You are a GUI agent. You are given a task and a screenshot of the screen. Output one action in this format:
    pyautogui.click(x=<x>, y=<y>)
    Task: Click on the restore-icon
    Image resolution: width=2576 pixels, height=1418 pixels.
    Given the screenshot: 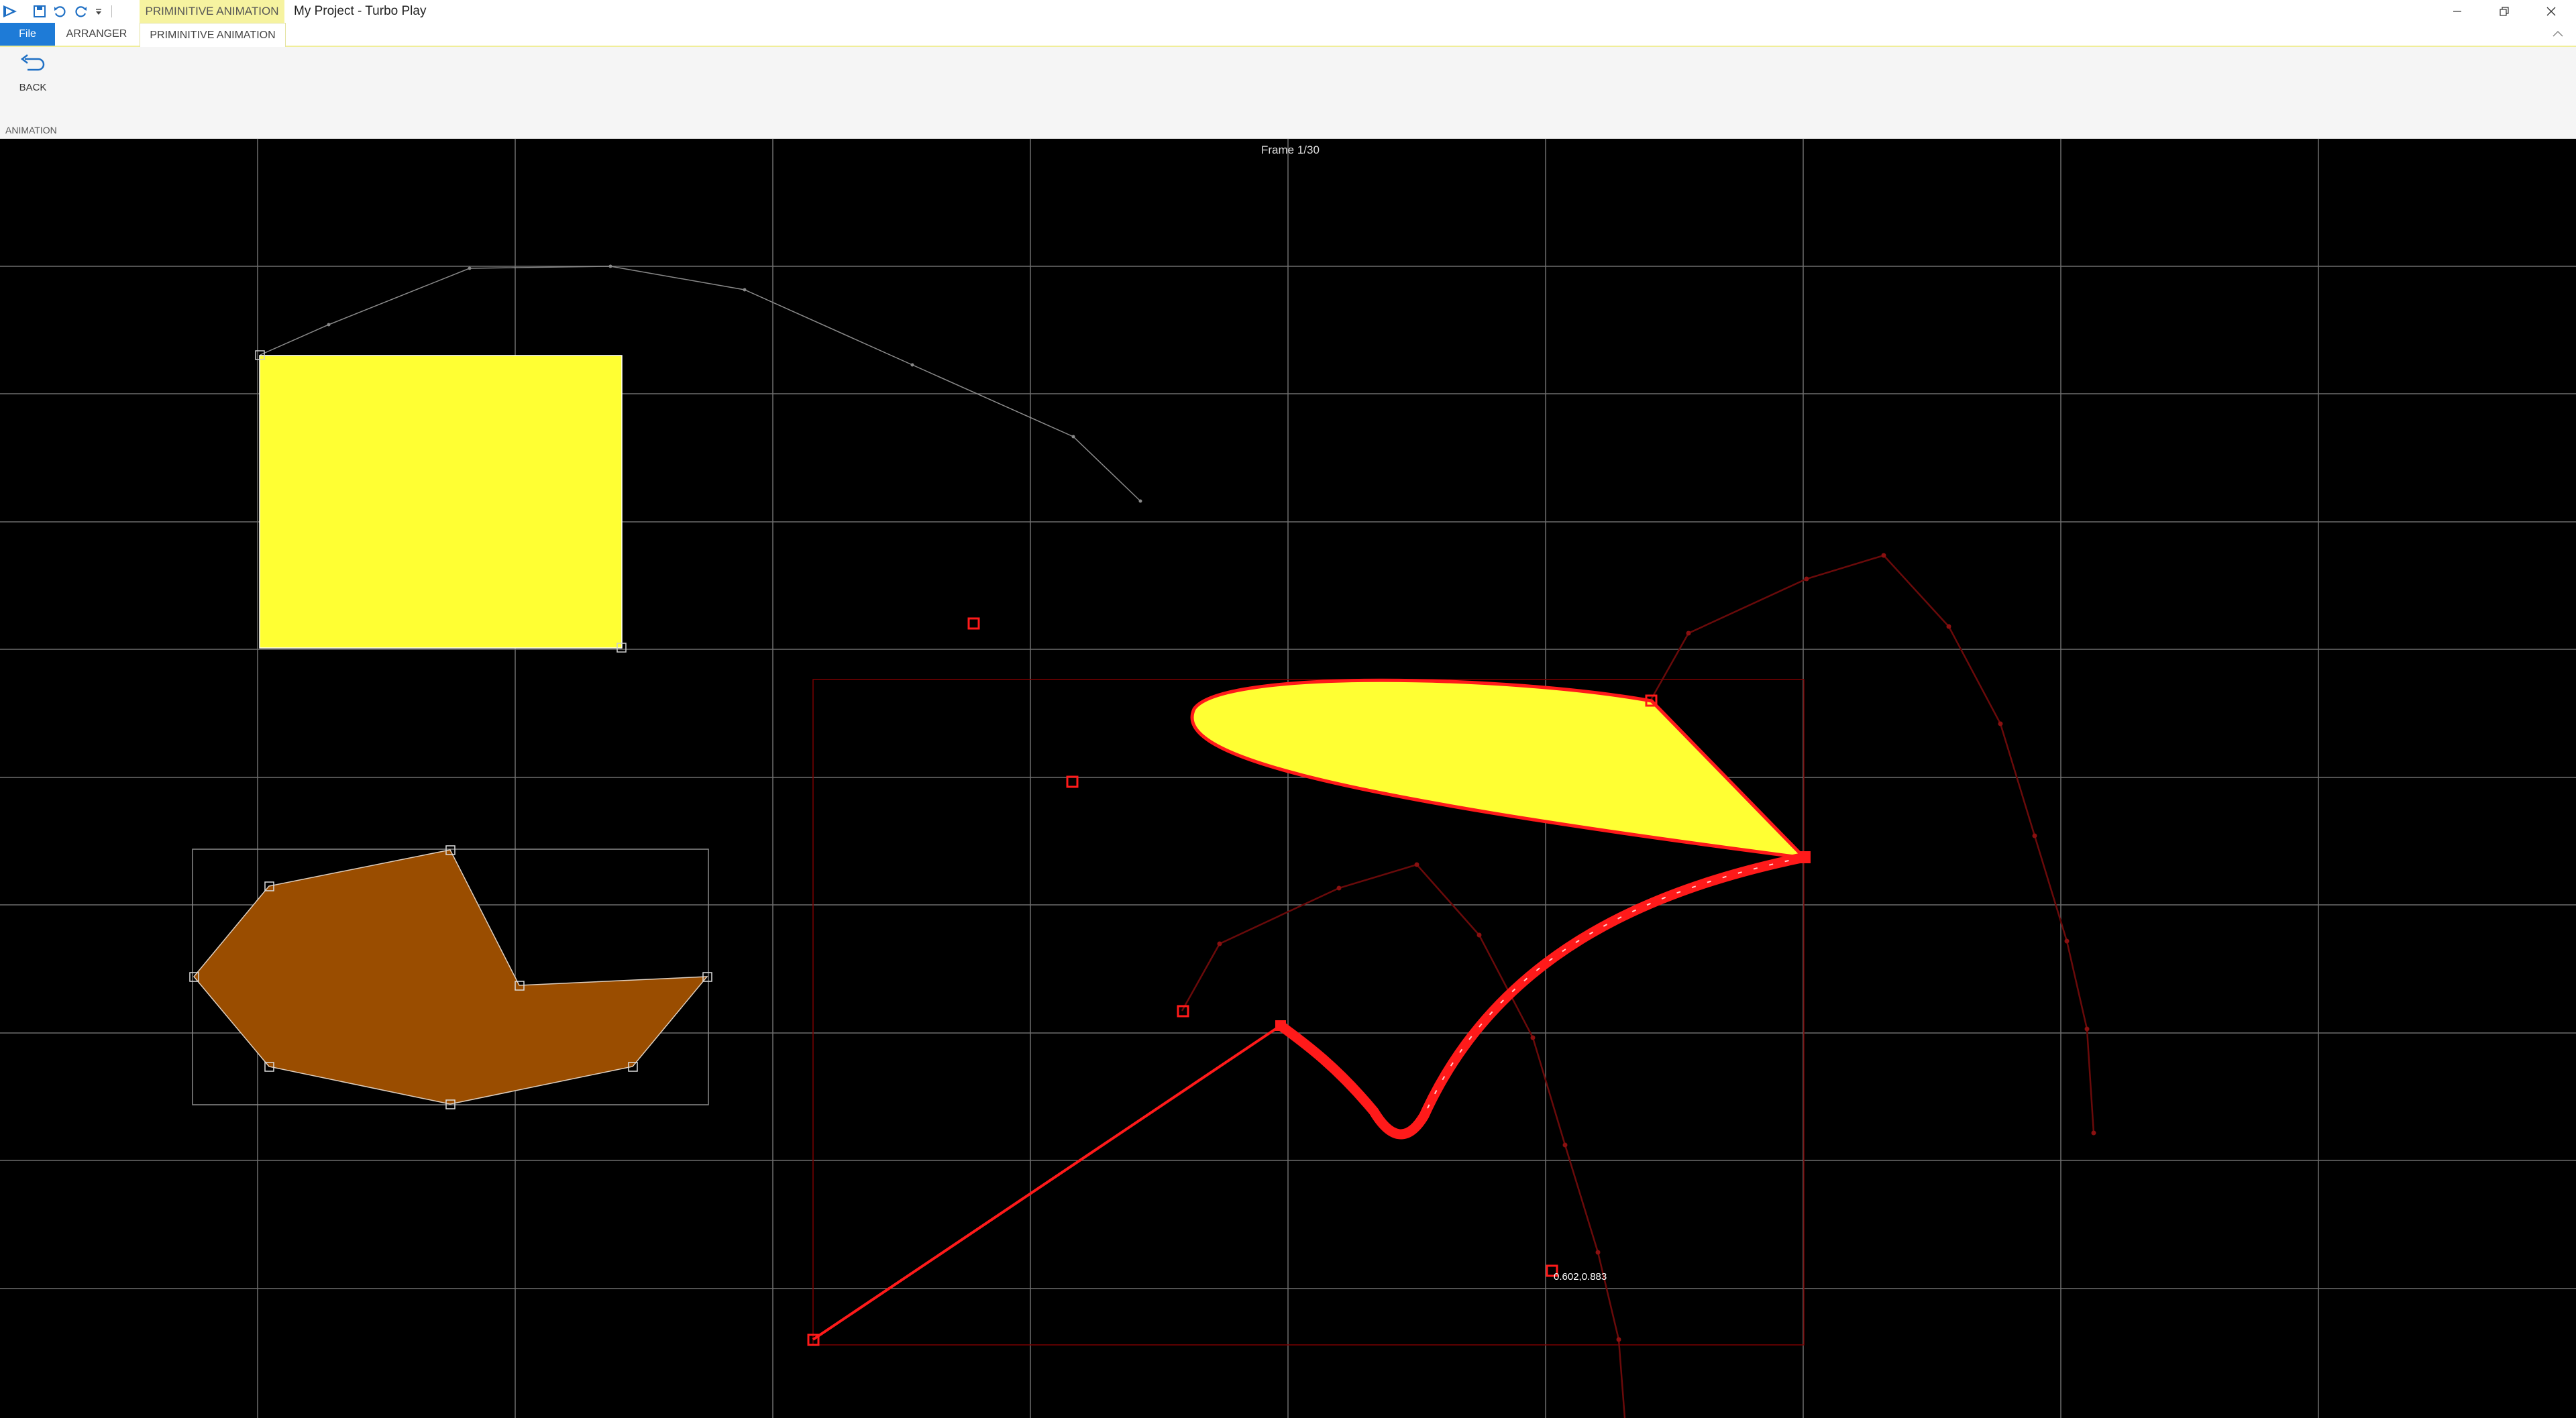 What is the action you would take?
    pyautogui.click(x=2504, y=11)
    